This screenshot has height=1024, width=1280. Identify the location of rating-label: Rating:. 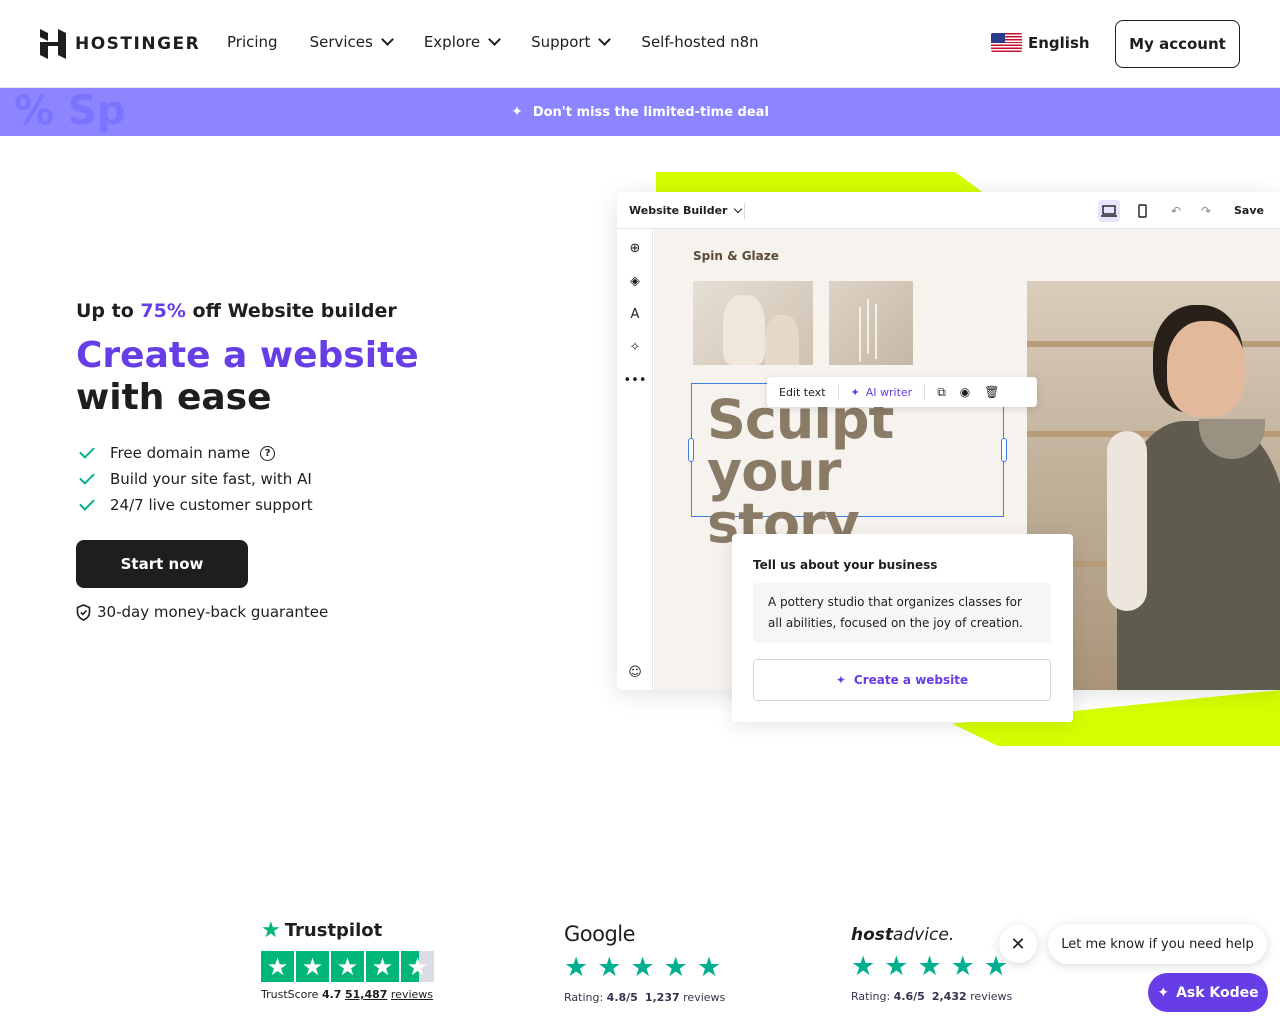
(584, 997).